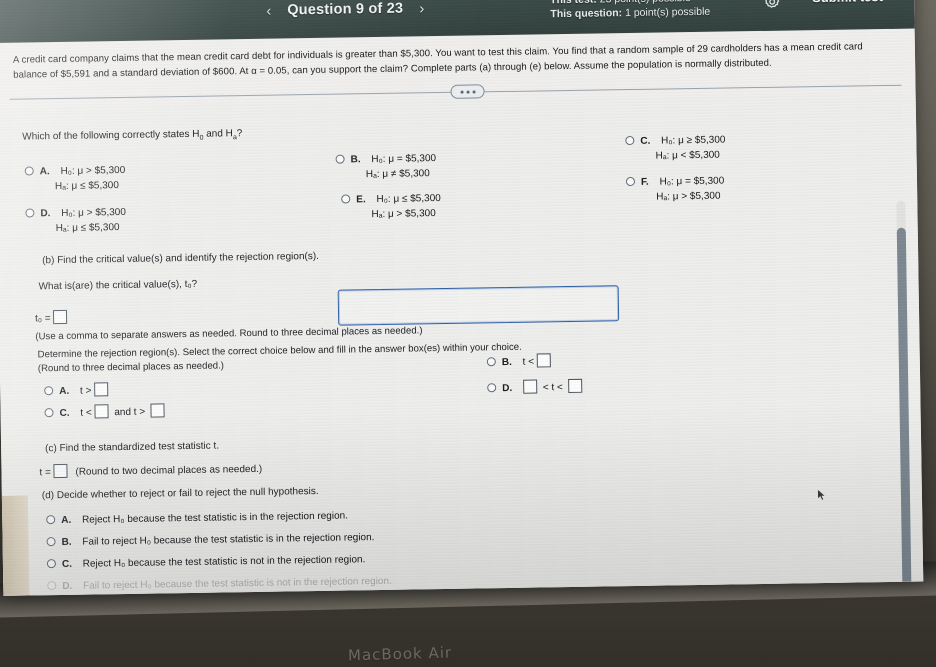 This screenshot has width=936, height=667. I want to click on option-a-part-b-key: A., so click(64, 391).